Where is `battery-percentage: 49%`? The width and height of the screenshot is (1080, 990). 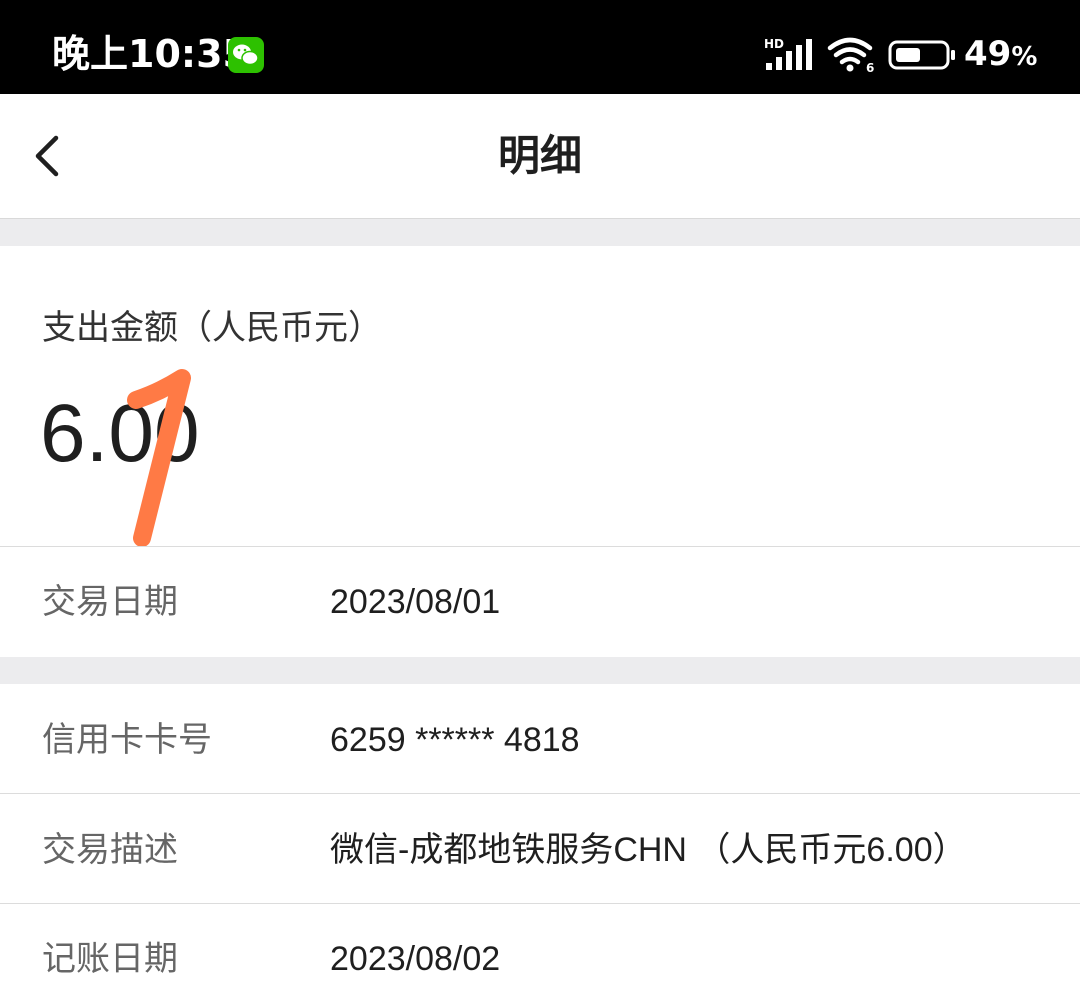
battery-percentage: 49% is located at coordinates (1001, 54).